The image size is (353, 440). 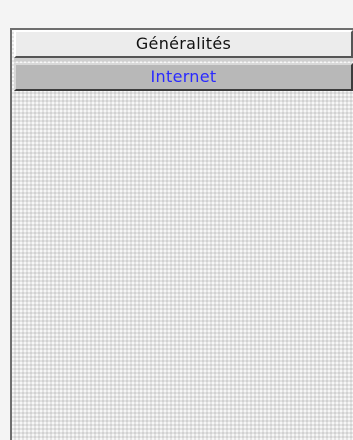 I want to click on tab-internet-label: Internet, so click(x=183, y=76).